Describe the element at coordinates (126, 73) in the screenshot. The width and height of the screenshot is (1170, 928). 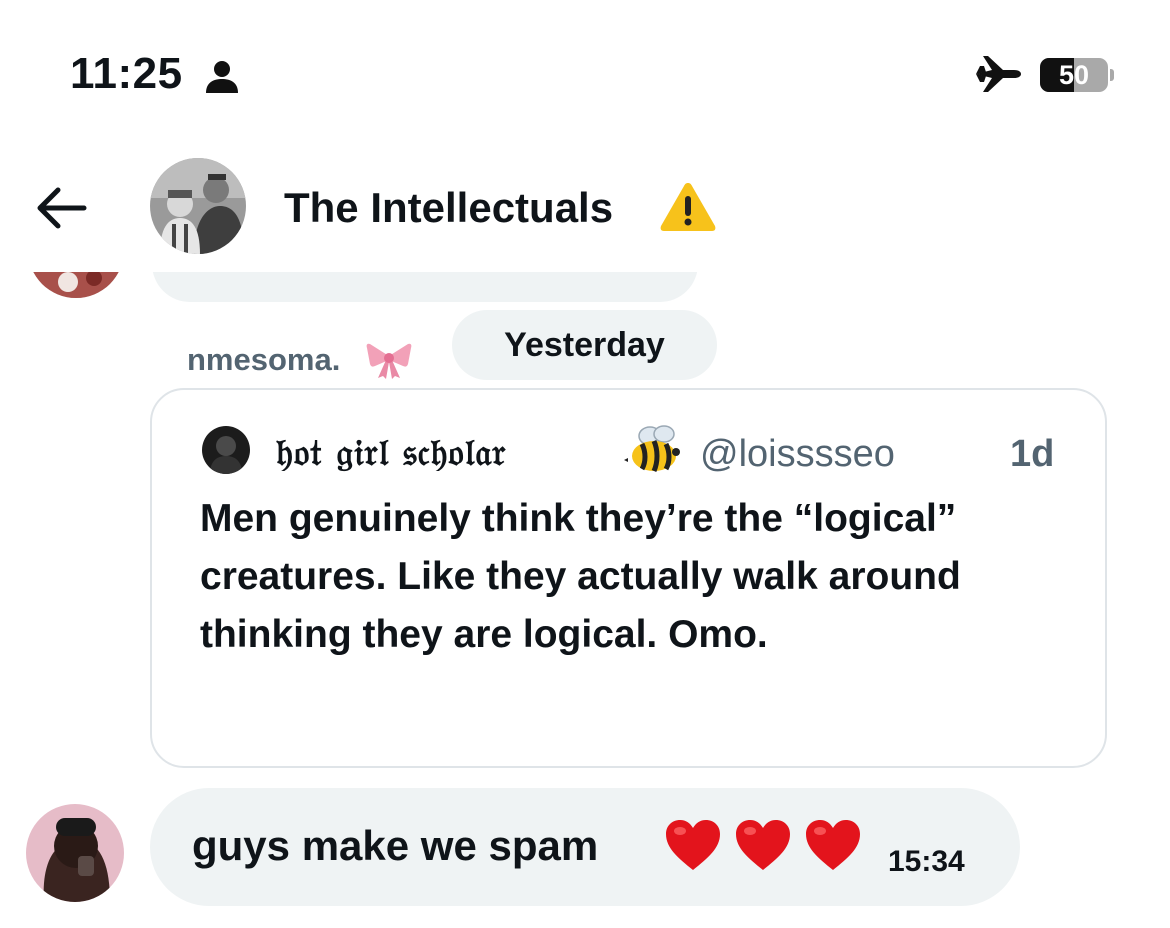
I see `status-time: 11:25` at that location.